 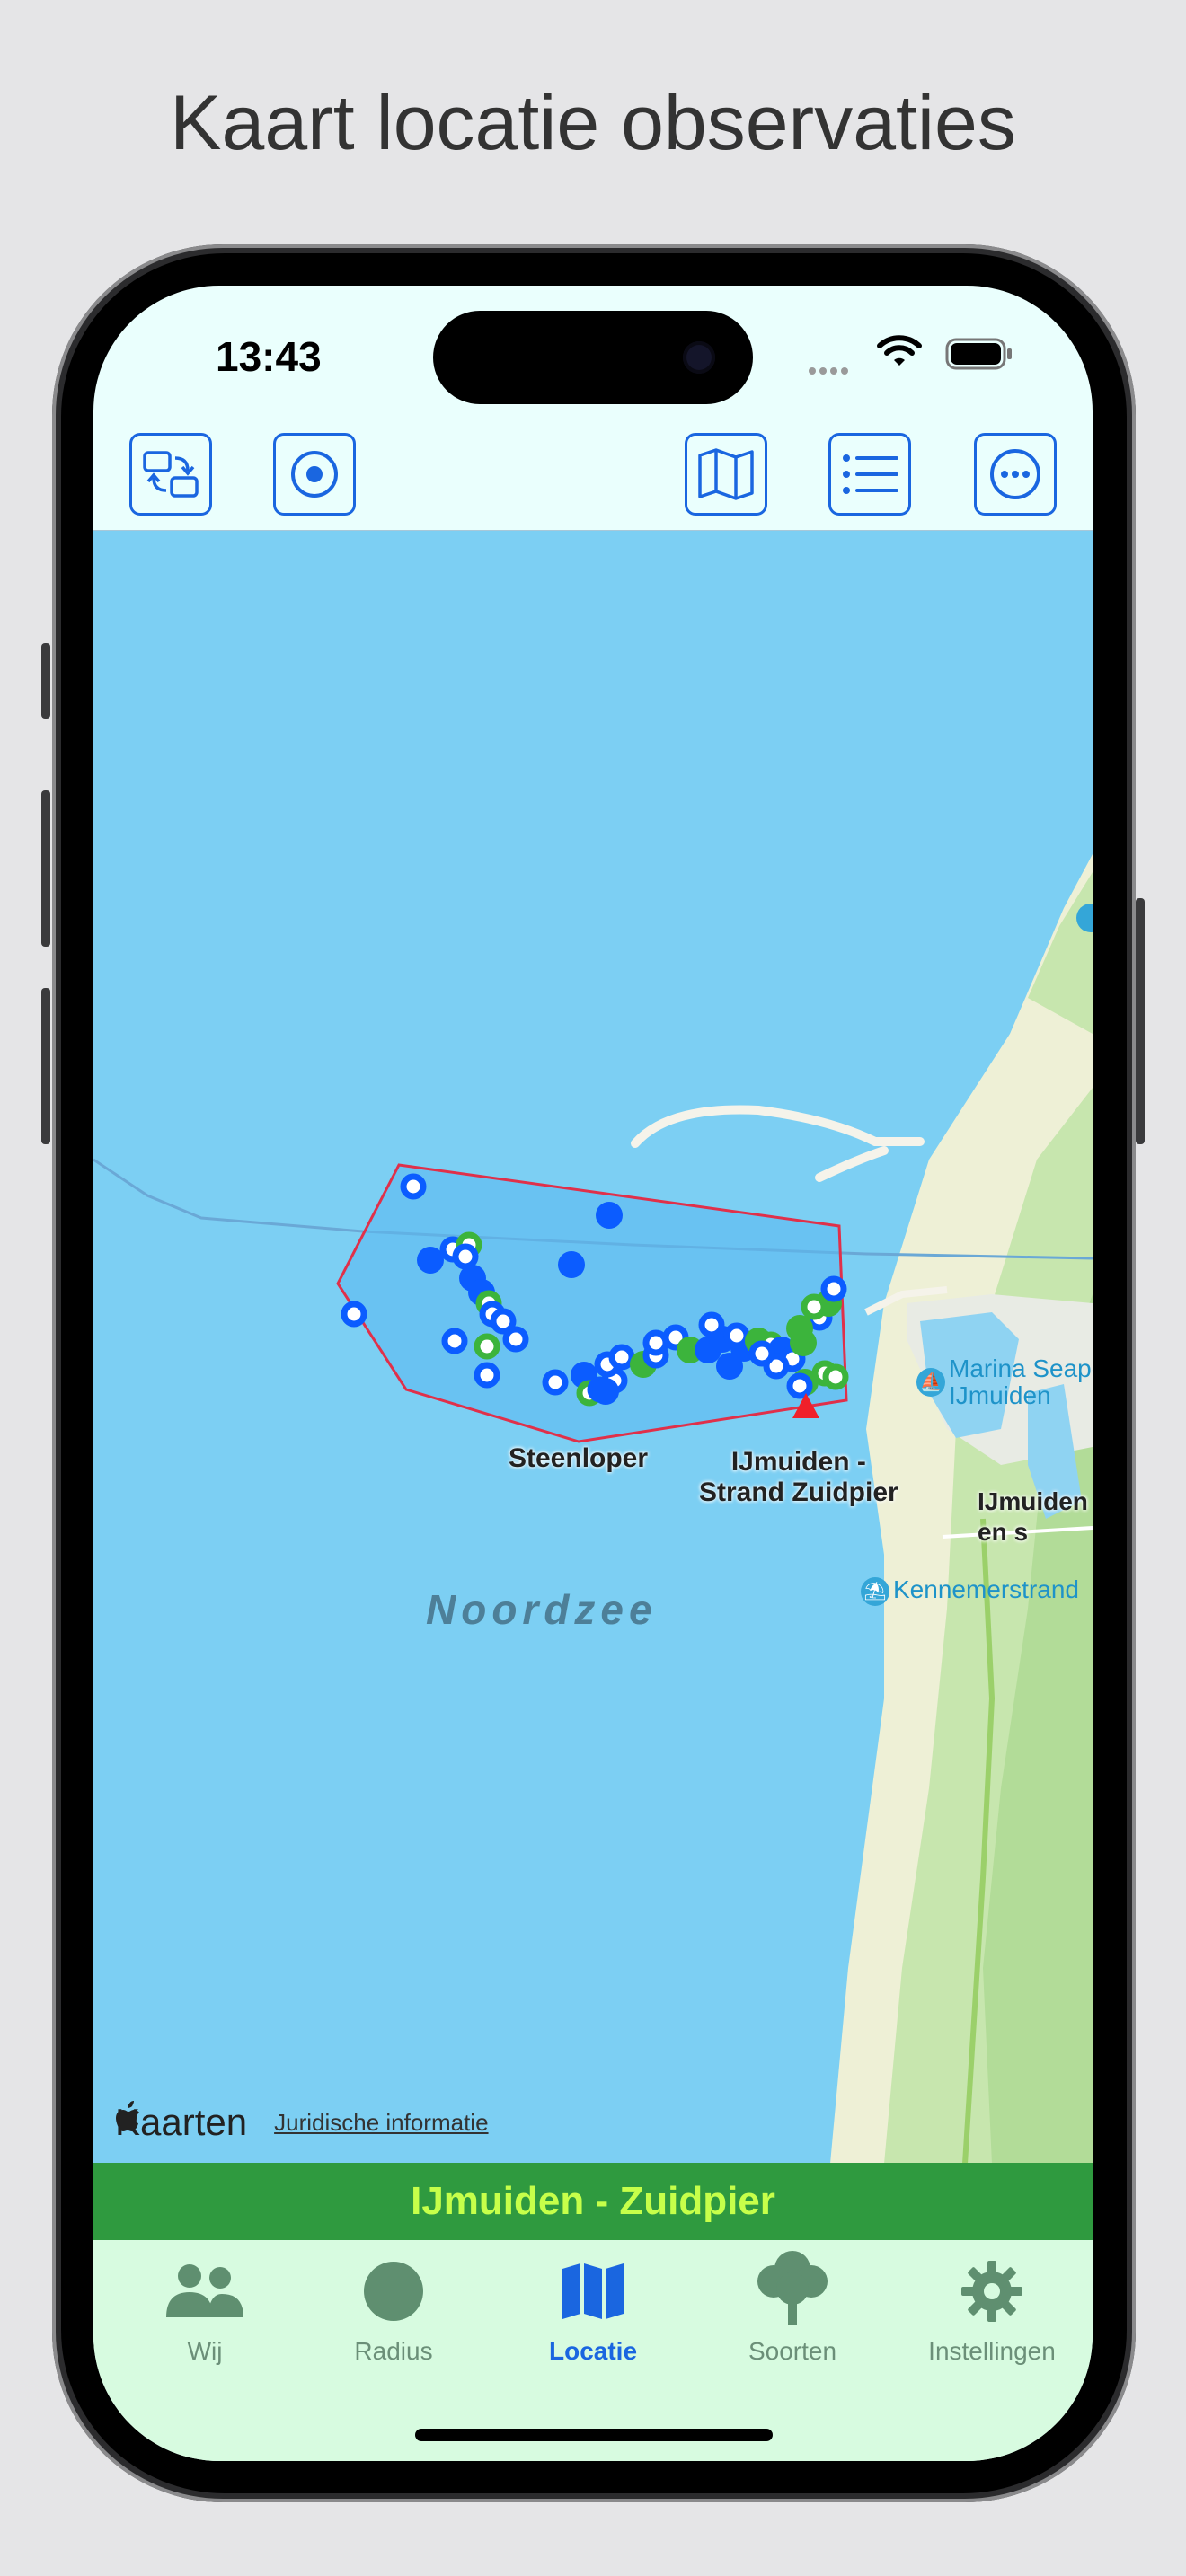 What do you see at coordinates (1084, 917) in the screenshot?
I see `poi-edge-icon` at bounding box center [1084, 917].